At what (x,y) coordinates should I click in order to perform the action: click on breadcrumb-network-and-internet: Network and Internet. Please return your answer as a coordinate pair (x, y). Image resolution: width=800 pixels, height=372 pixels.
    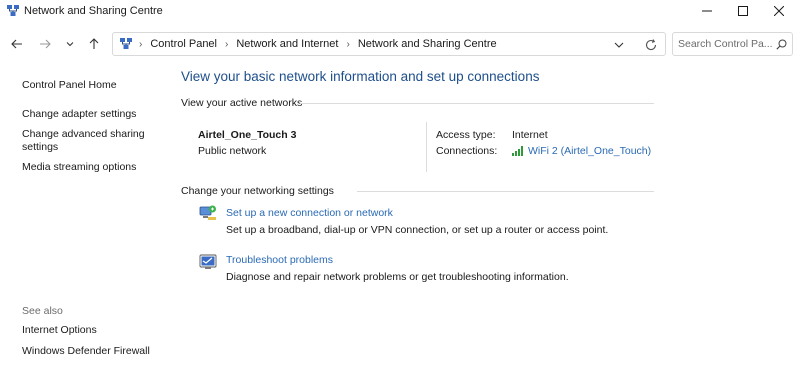
    Looking at the image, I should click on (287, 44).